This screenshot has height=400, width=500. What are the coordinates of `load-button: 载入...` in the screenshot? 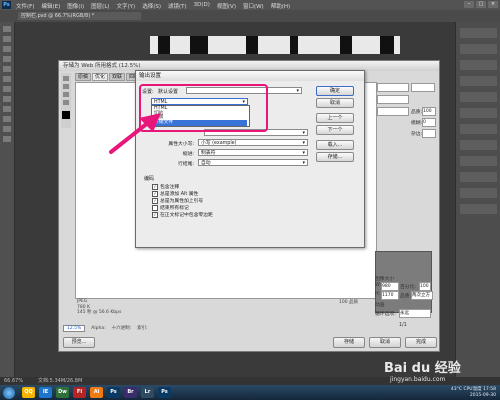 It's located at (335, 145).